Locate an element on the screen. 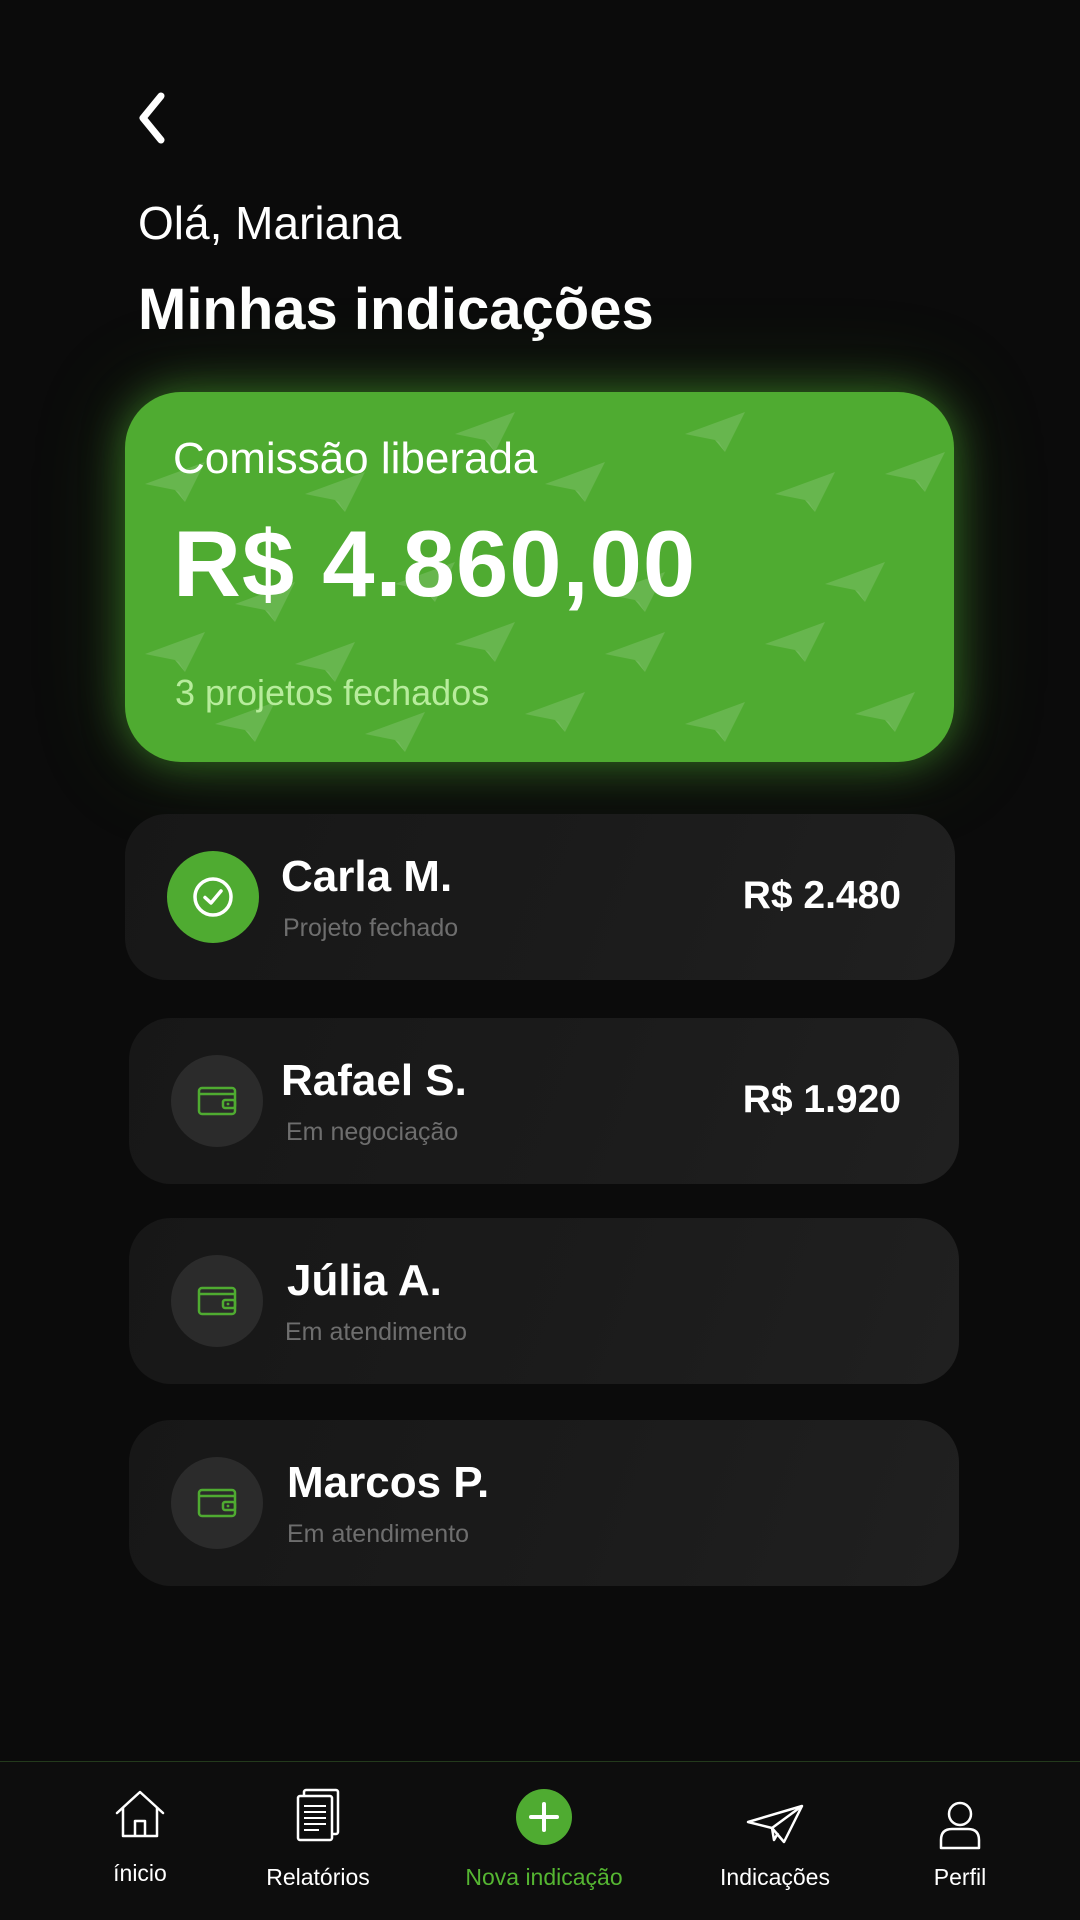 This screenshot has width=1080, height=1920. paper-plane-icon is located at coordinates (775, 1824).